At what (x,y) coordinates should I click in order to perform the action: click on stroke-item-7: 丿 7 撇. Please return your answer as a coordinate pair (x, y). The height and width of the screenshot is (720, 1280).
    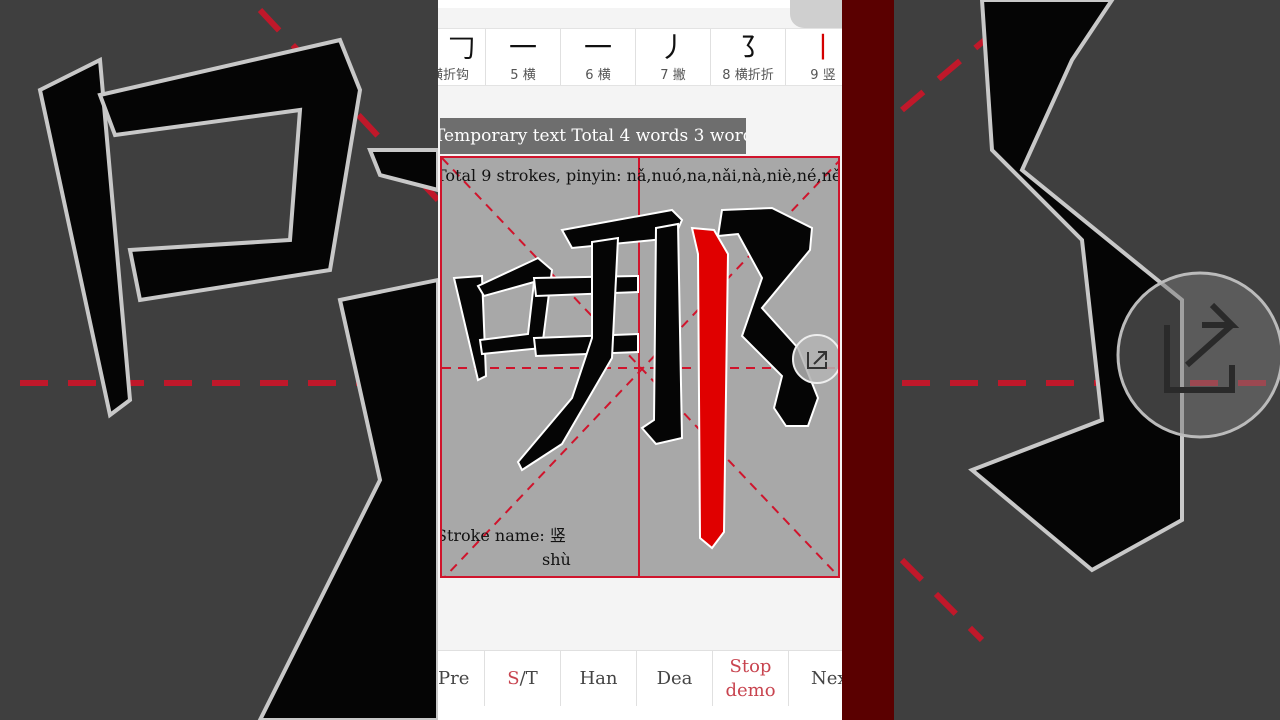
    Looking at the image, I should click on (673, 57).